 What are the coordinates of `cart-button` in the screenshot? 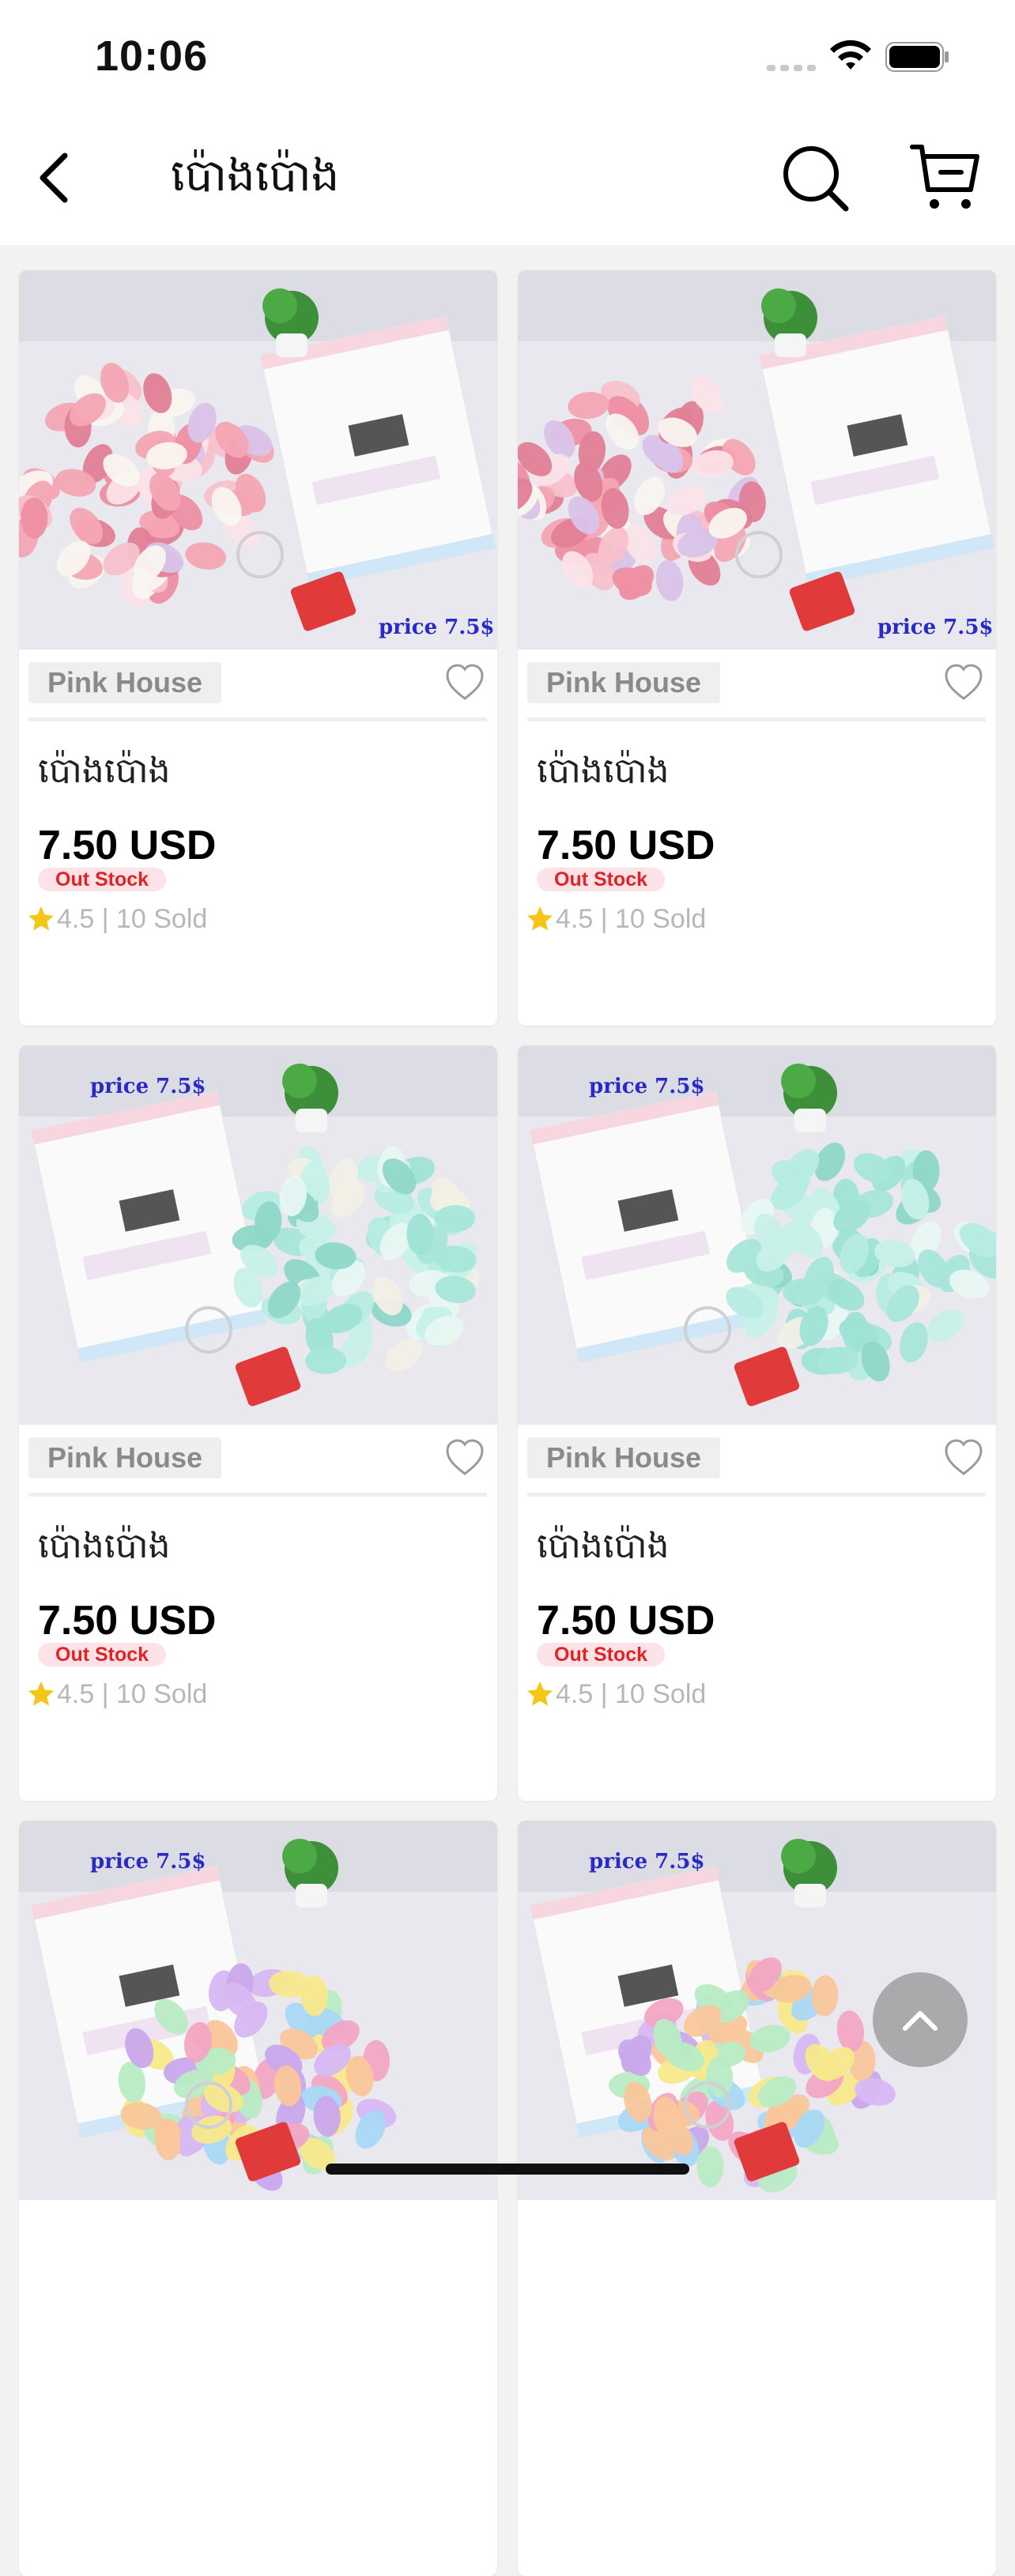 It's located at (946, 178).